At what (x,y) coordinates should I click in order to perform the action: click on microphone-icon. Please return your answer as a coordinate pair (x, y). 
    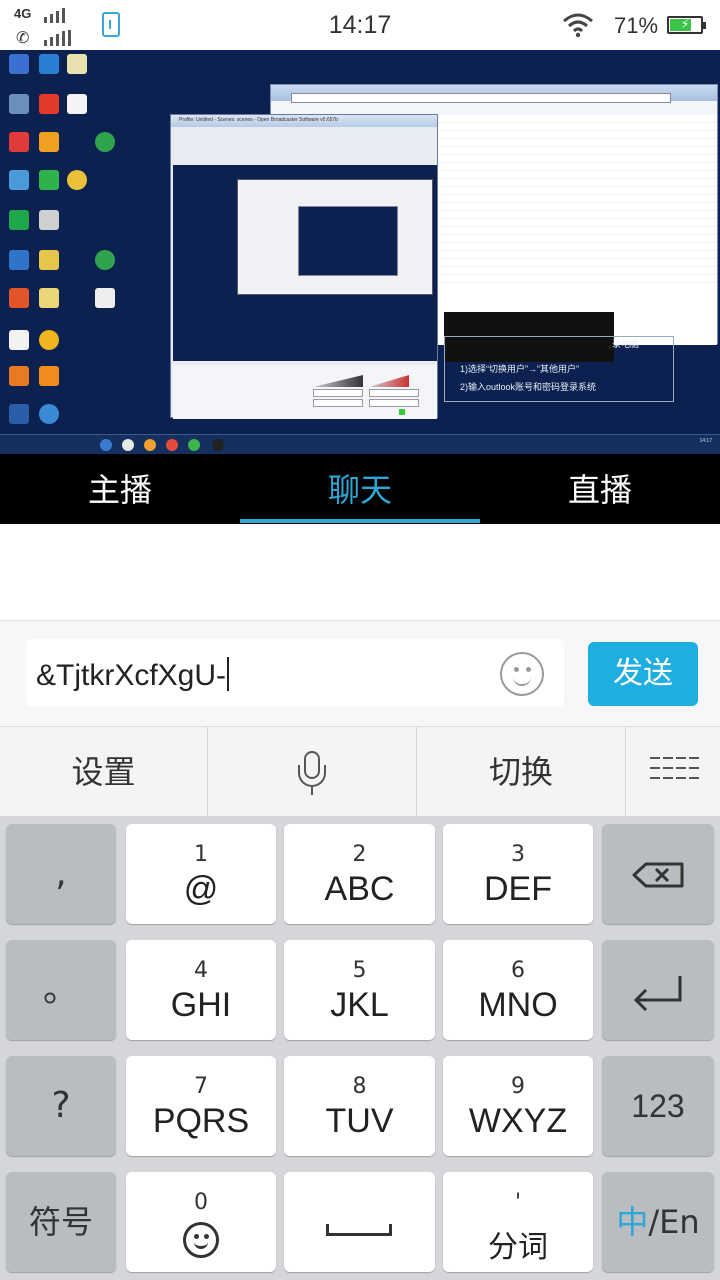
    Looking at the image, I should click on (312, 773).